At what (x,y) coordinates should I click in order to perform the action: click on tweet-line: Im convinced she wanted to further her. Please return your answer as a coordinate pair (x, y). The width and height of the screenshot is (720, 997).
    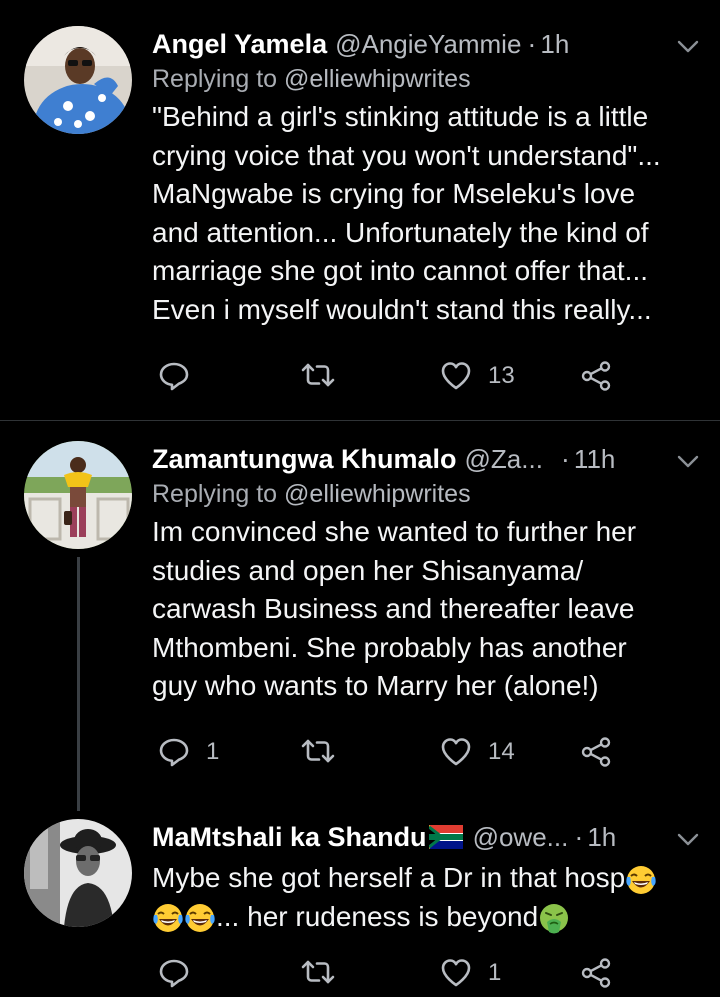
    Looking at the image, I should click on (394, 531).